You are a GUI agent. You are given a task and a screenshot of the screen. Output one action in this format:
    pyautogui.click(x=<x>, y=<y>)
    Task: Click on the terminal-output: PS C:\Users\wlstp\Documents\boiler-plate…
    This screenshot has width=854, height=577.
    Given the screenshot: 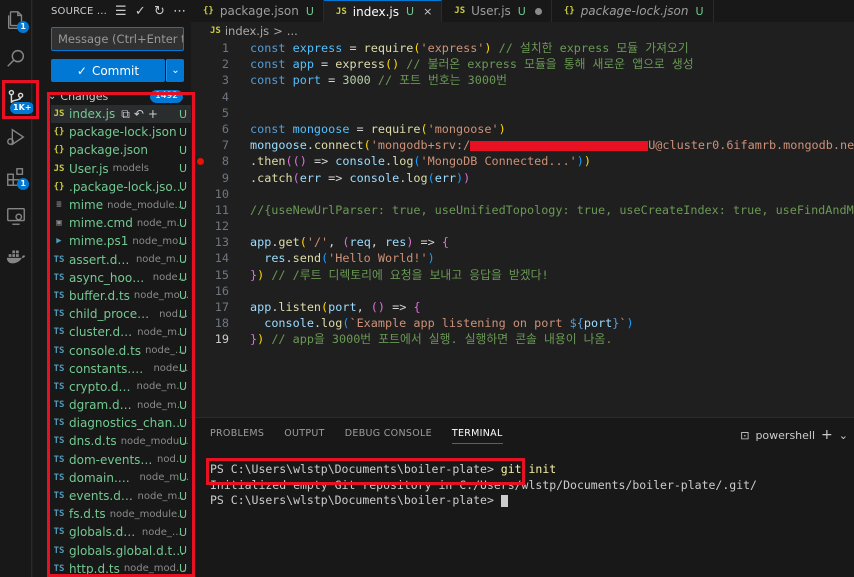 What is the action you would take?
    pyautogui.click(x=483, y=485)
    